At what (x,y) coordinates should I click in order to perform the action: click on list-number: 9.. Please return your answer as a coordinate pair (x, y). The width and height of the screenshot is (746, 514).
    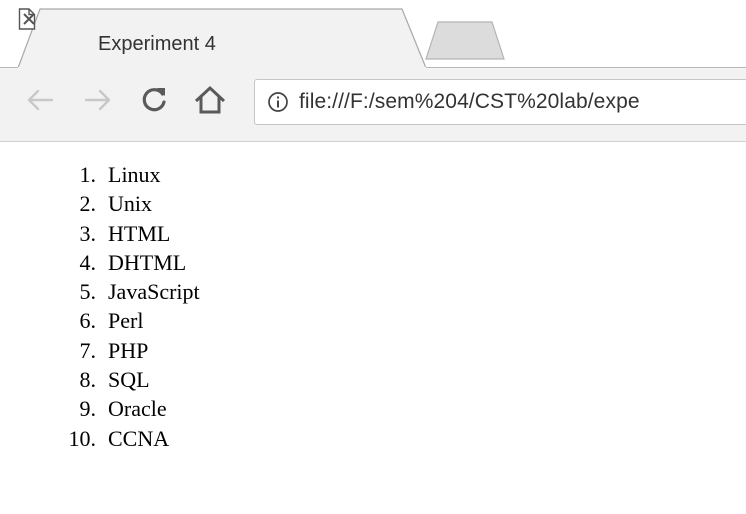
    Looking at the image, I should click on (88, 409).